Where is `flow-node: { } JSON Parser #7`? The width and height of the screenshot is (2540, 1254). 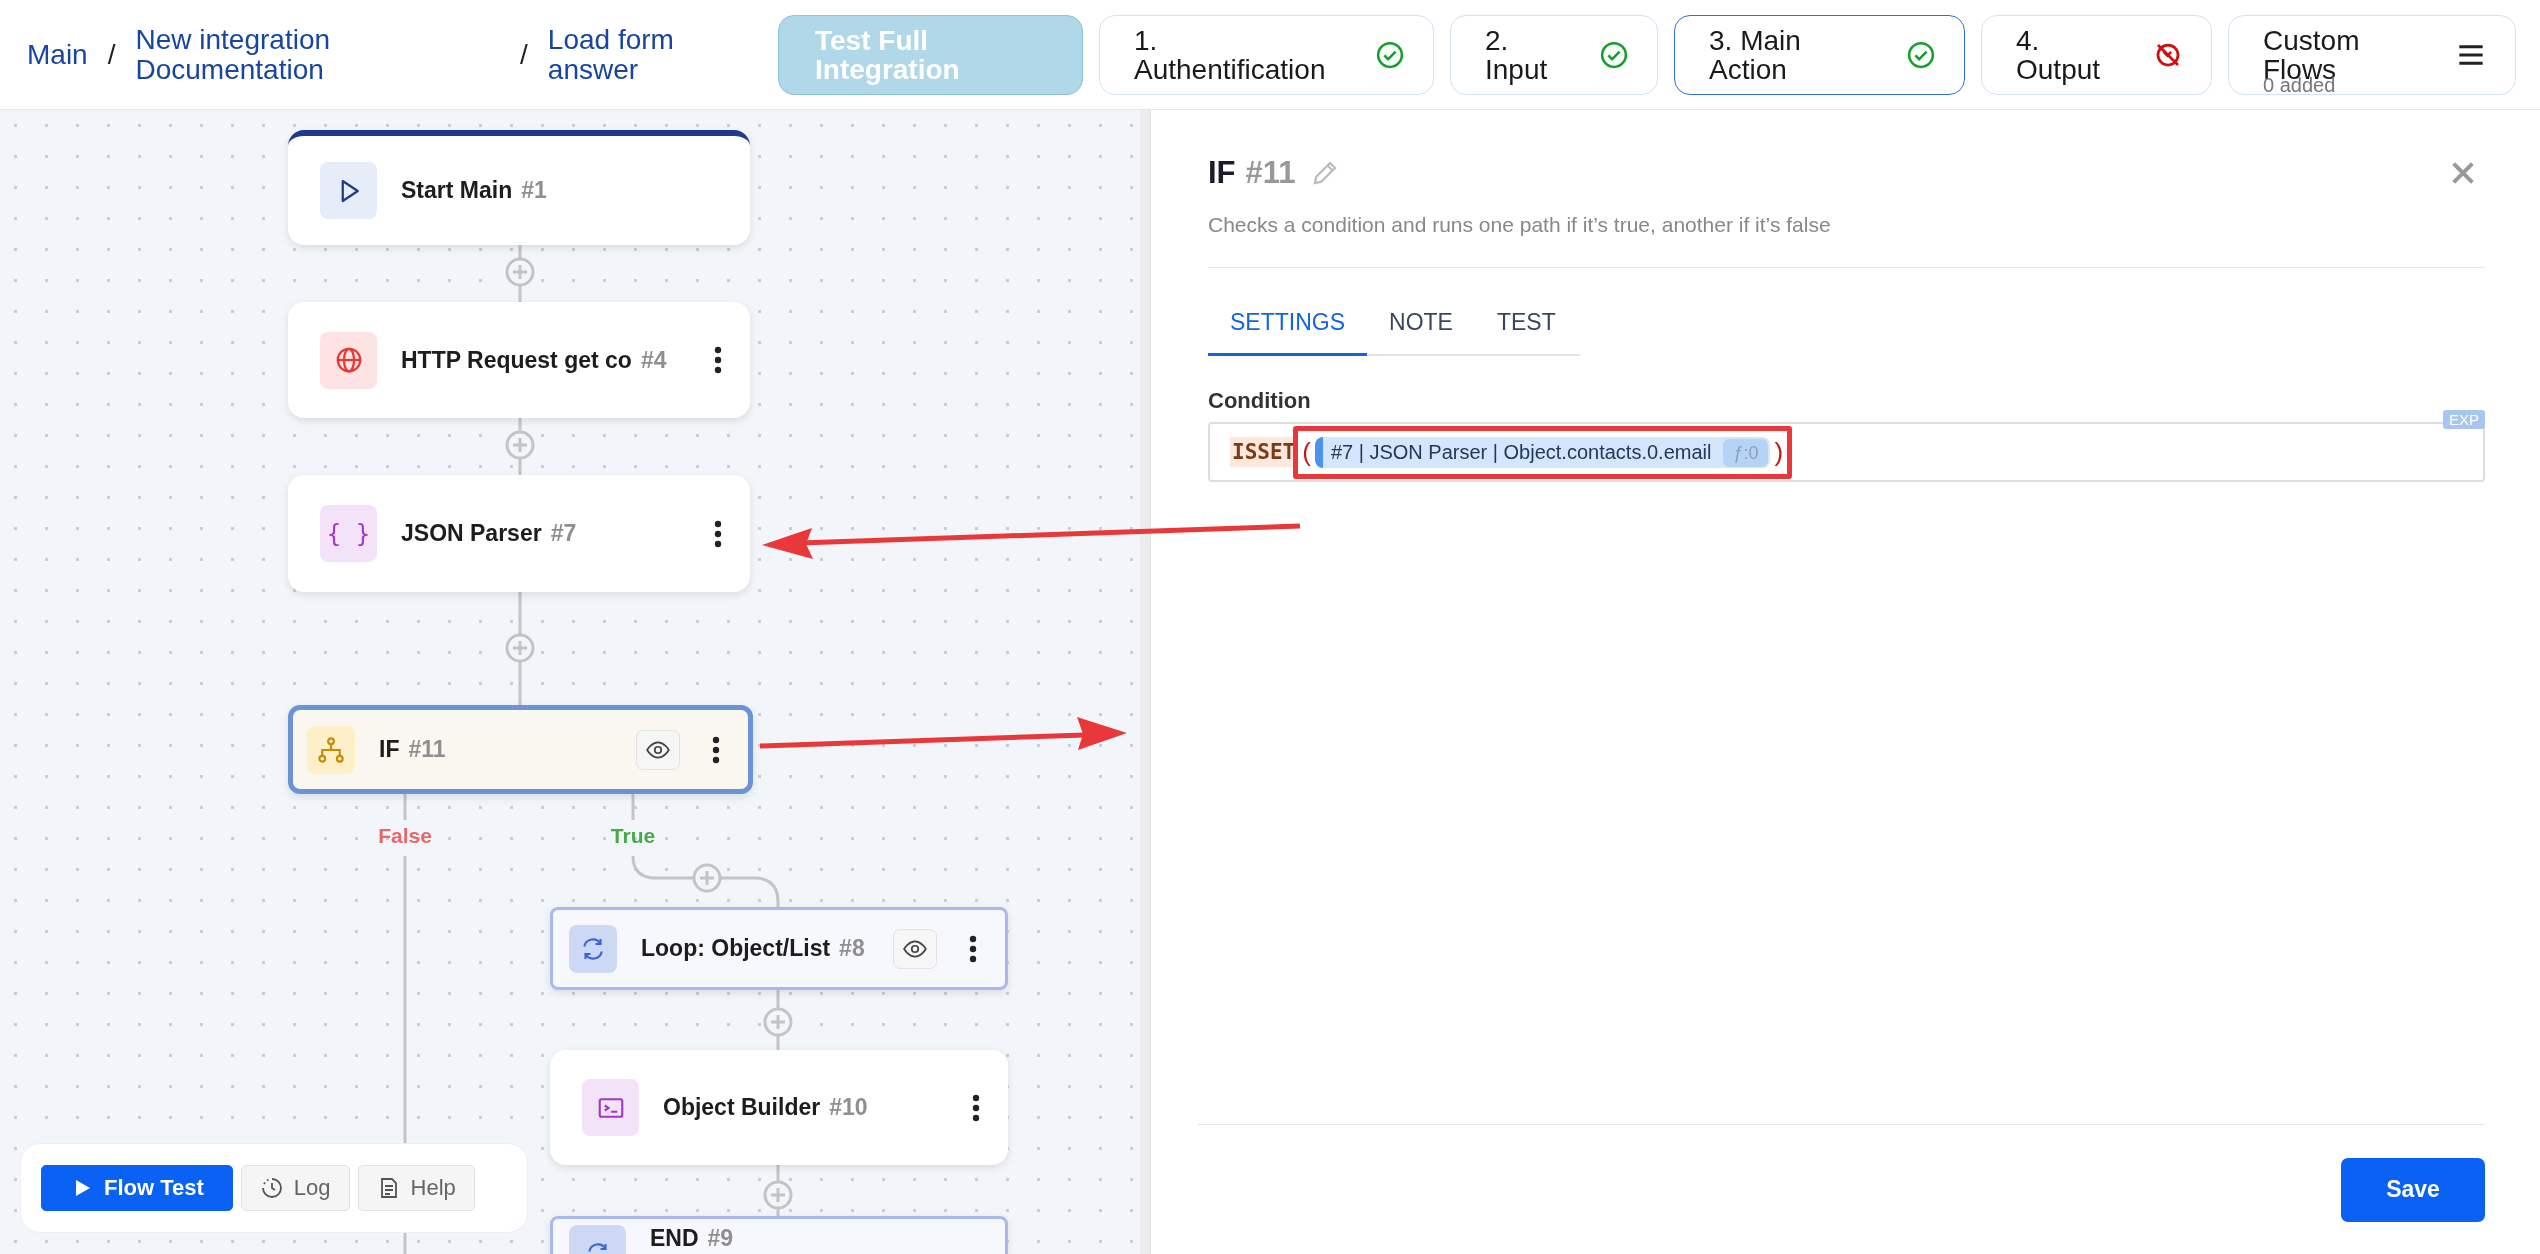
flow-node: { } JSON Parser #7 is located at coordinates (519, 533).